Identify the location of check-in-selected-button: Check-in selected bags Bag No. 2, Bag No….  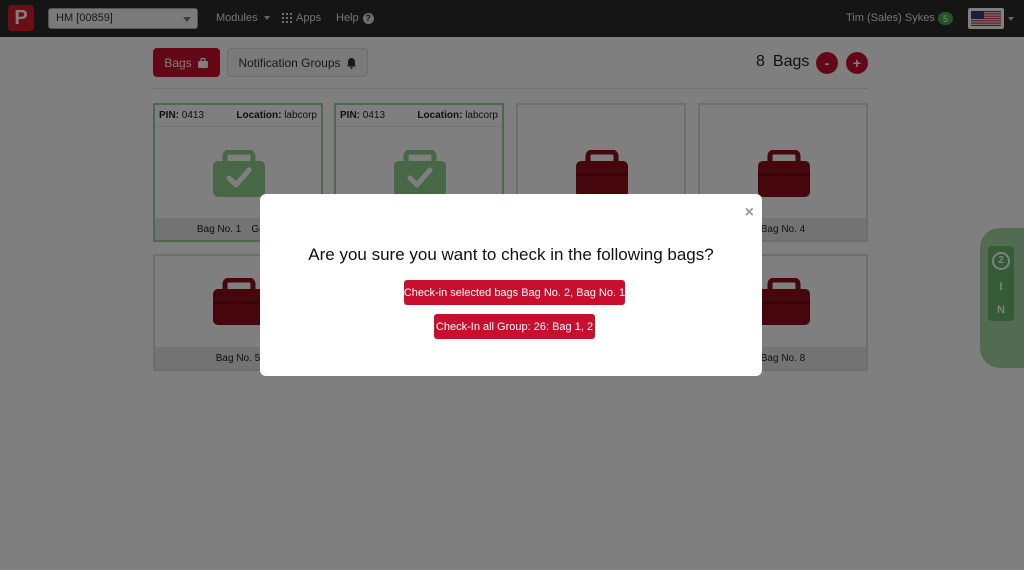
(514, 292).